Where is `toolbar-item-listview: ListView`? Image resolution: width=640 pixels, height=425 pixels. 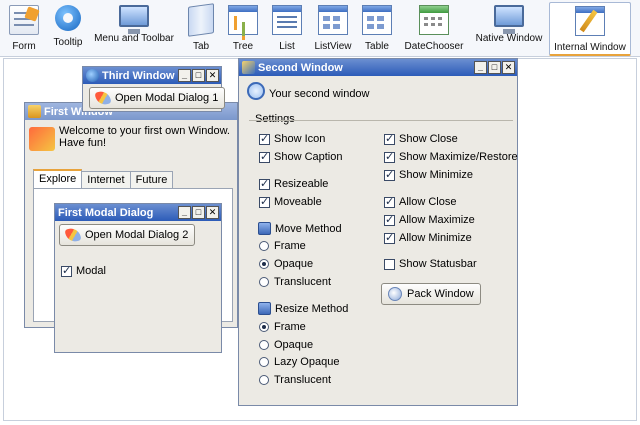 toolbar-item-listview: ListView is located at coordinates (333, 29).